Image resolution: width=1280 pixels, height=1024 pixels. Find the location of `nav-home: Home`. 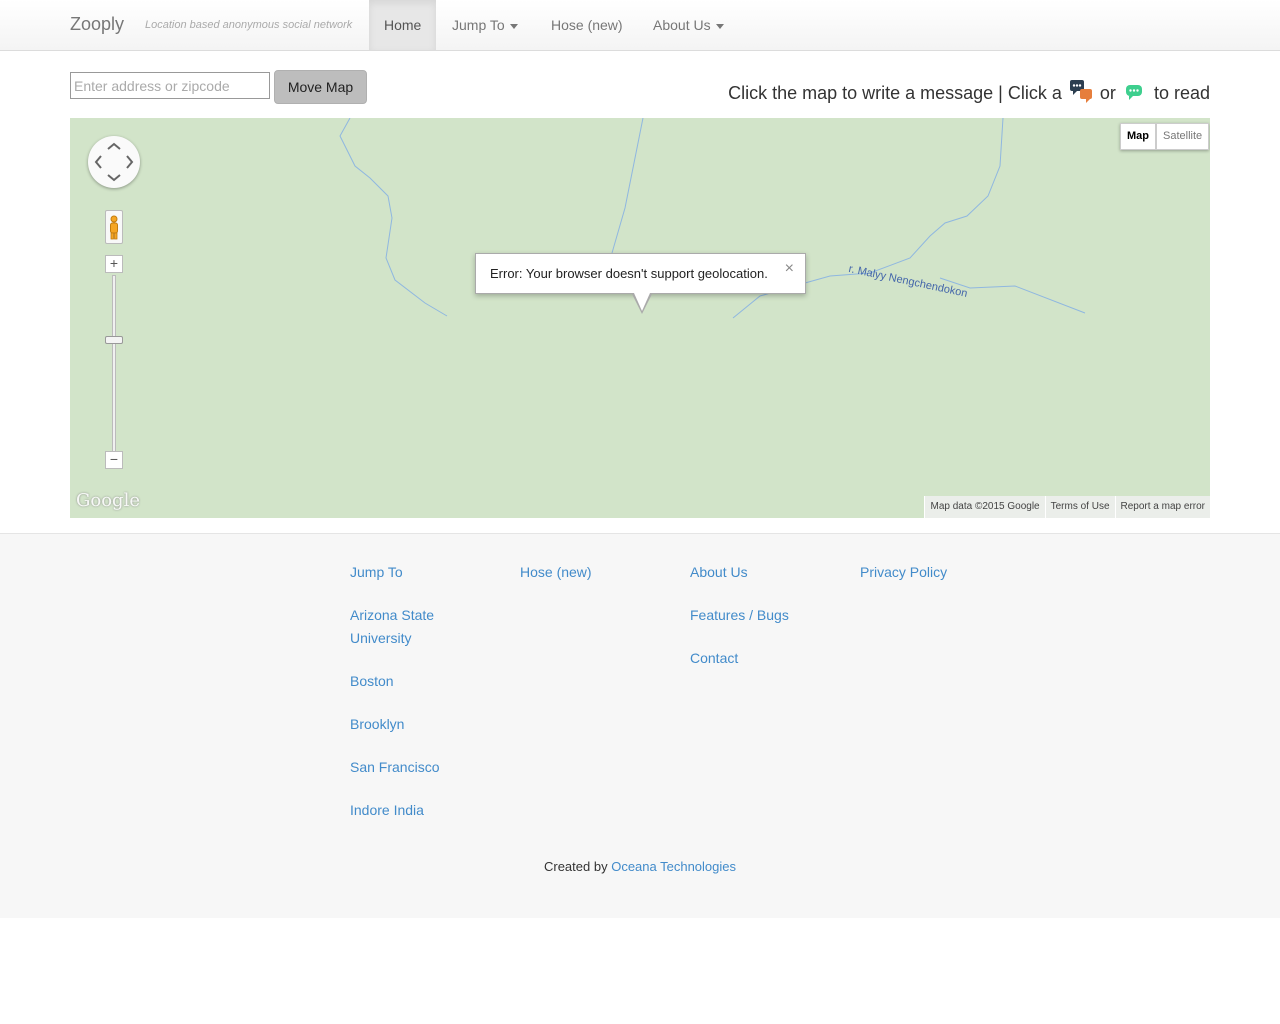

nav-home: Home is located at coordinates (403, 25).